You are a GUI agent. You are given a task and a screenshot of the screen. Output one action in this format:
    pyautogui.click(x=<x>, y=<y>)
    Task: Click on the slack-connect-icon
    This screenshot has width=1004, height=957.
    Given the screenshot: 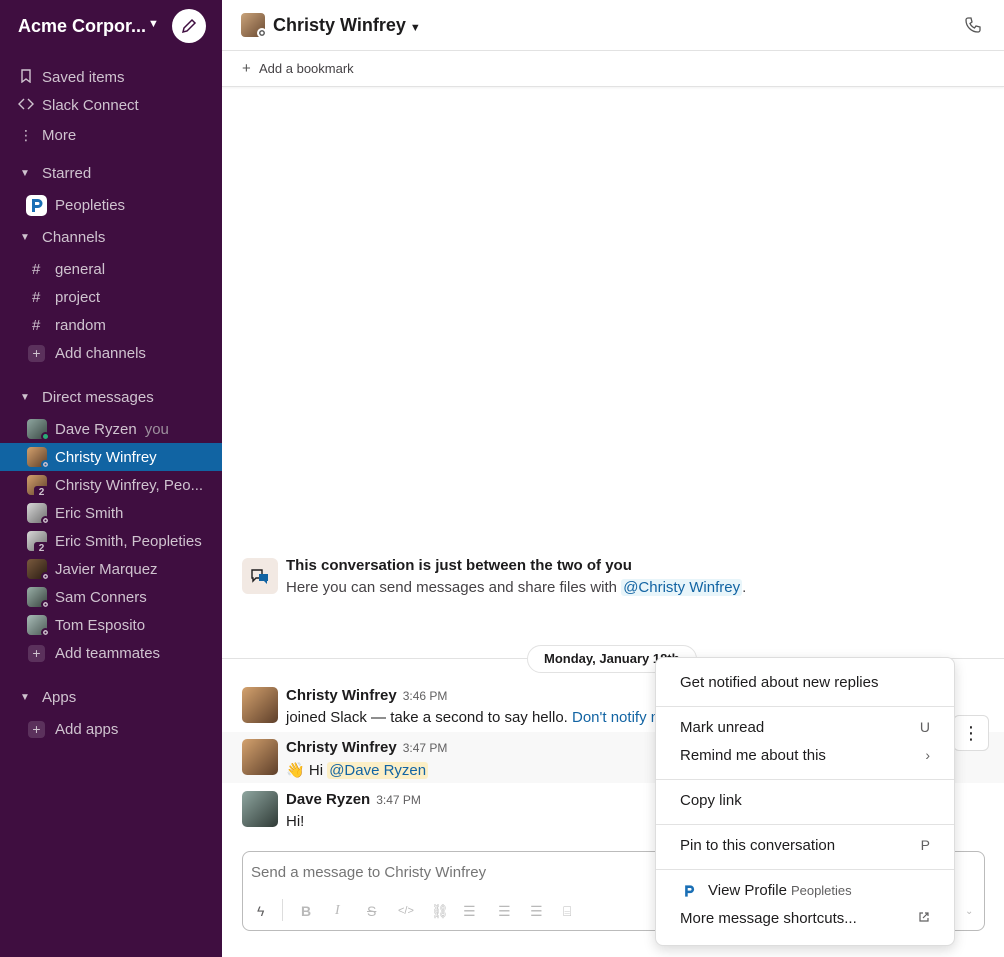 What is the action you would take?
    pyautogui.click(x=26, y=105)
    